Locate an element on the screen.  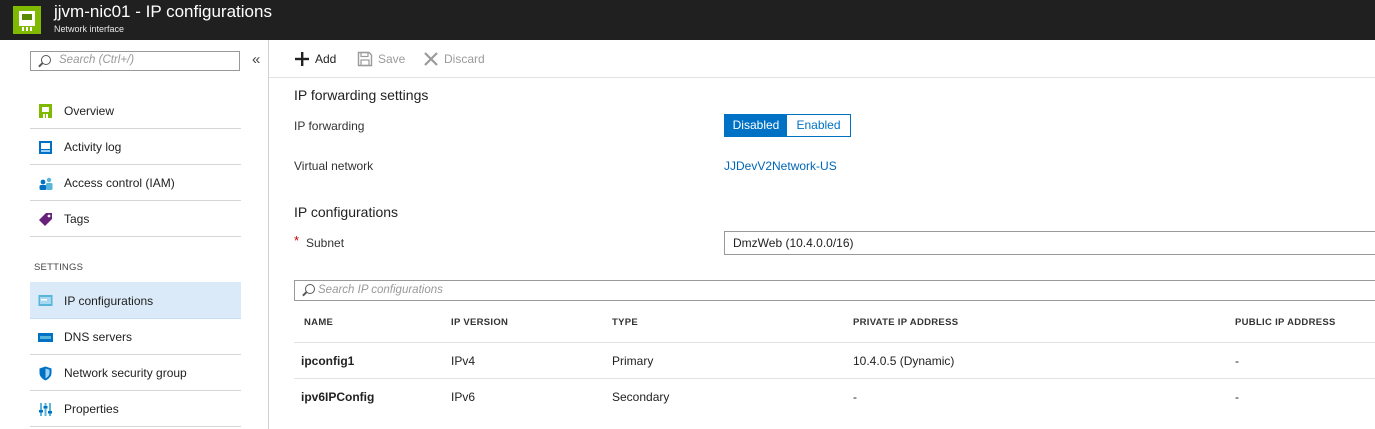
discard-button: Discard is located at coordinates (455, 59).